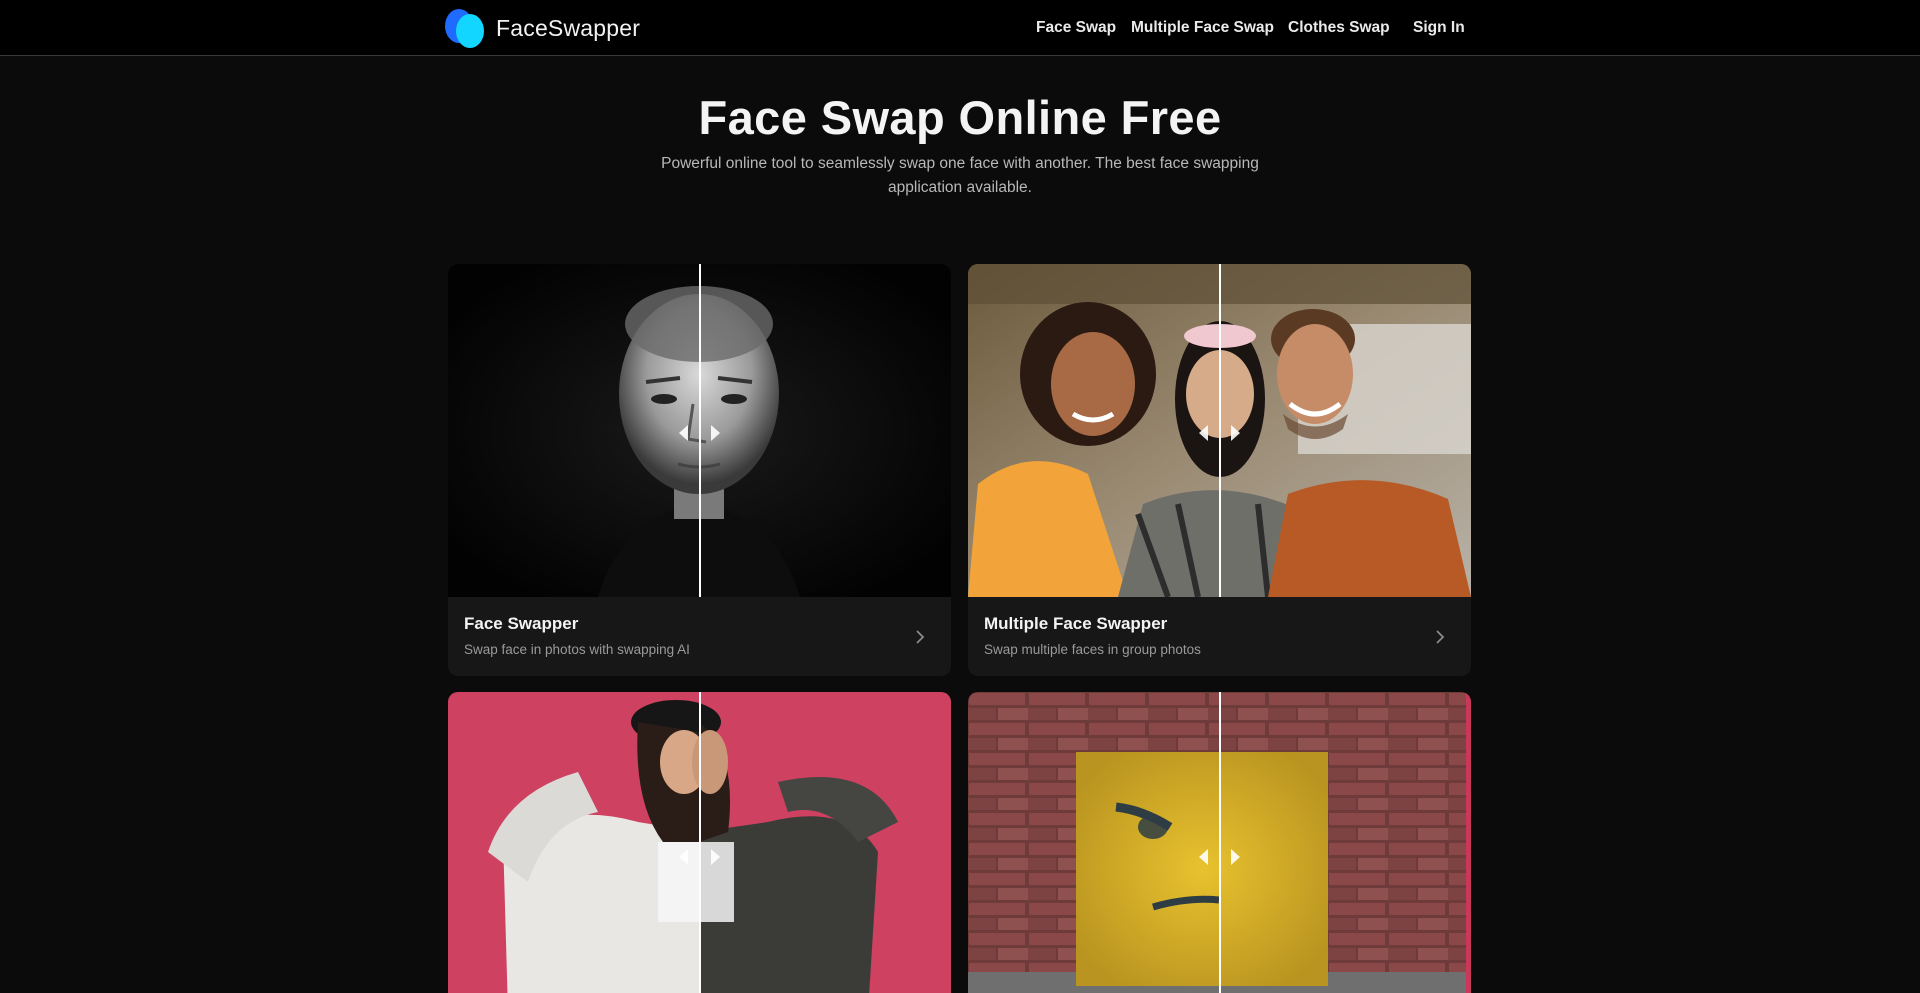  Describe the element at coordinates (464, 28) in the screenshot. I see `faceswapper-logo-icon` at that location.